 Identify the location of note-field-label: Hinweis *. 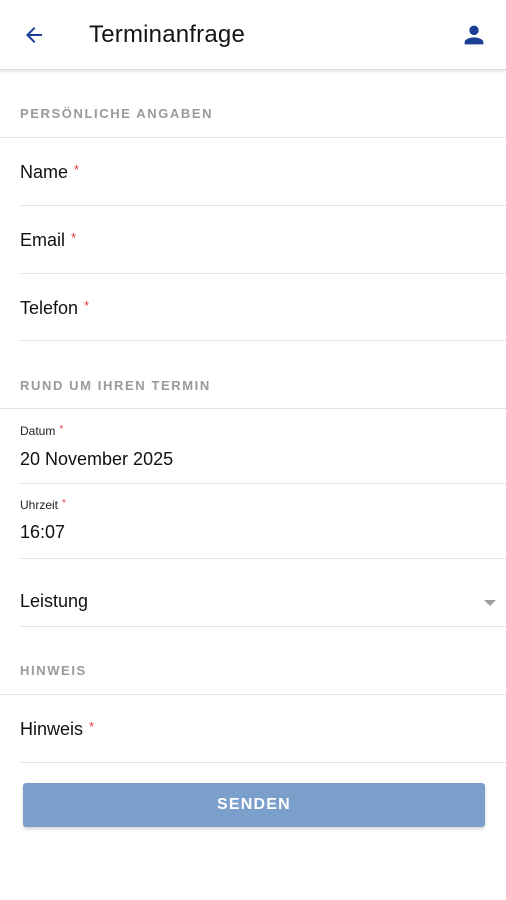
(57, 729).